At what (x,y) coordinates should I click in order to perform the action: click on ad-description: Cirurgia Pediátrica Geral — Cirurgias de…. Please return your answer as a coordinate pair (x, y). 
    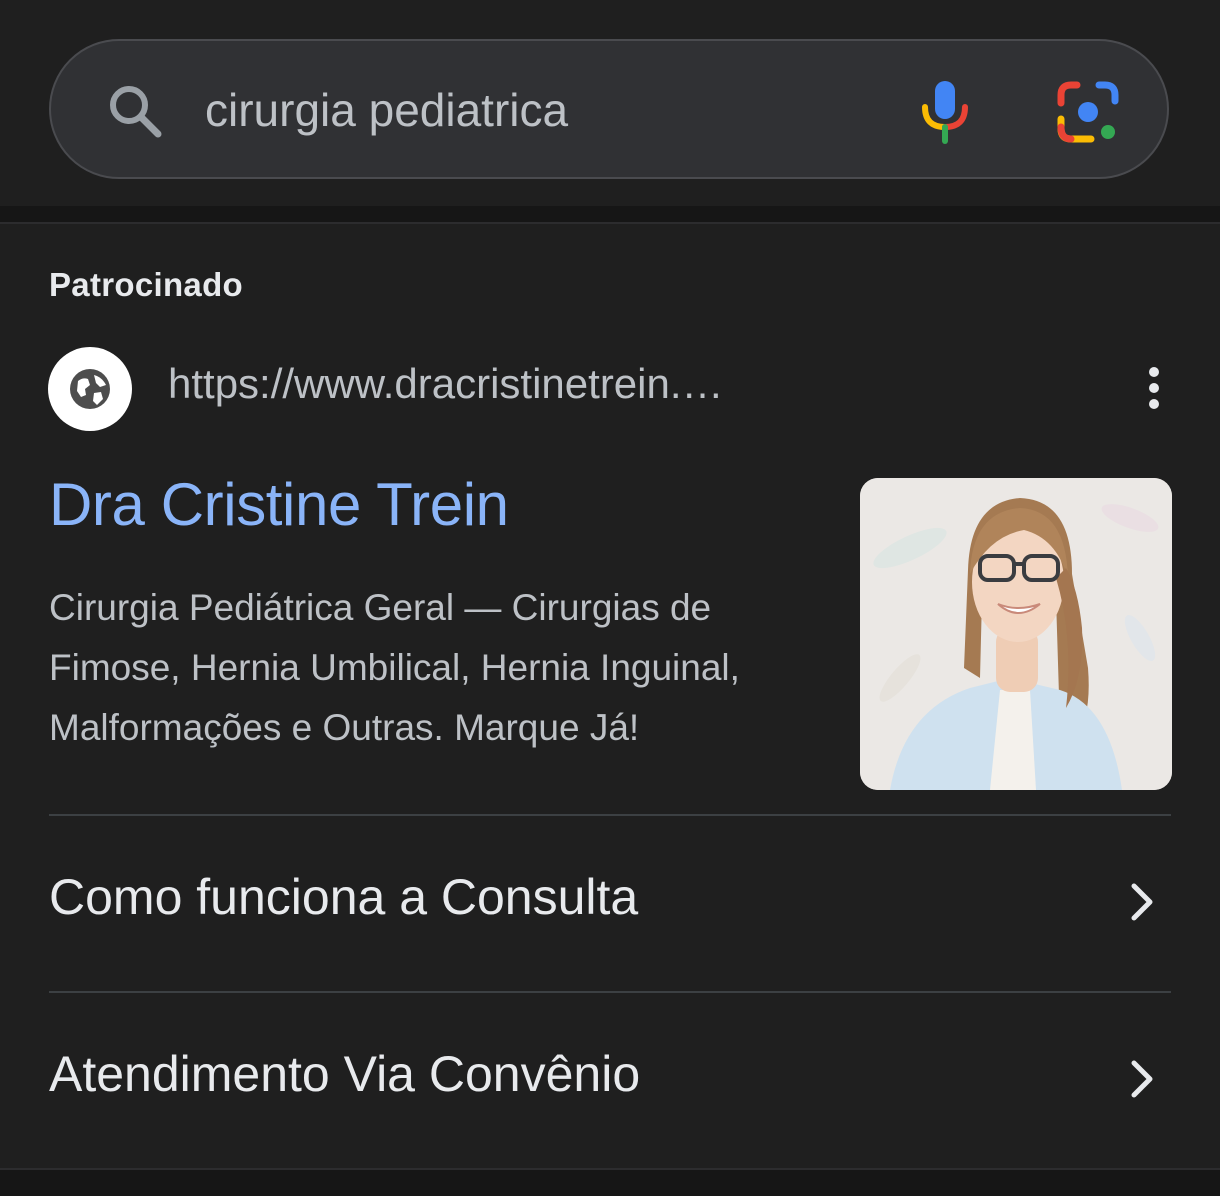
    Looking at the image, I should click on (394, 667).